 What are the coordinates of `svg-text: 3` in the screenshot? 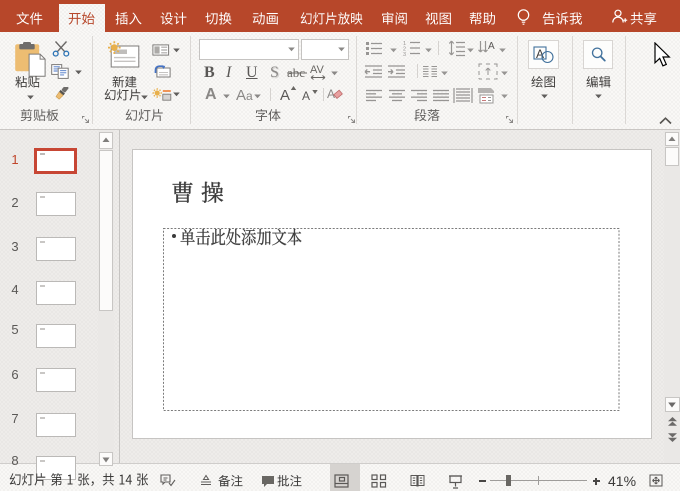 It's located at (404, 54).